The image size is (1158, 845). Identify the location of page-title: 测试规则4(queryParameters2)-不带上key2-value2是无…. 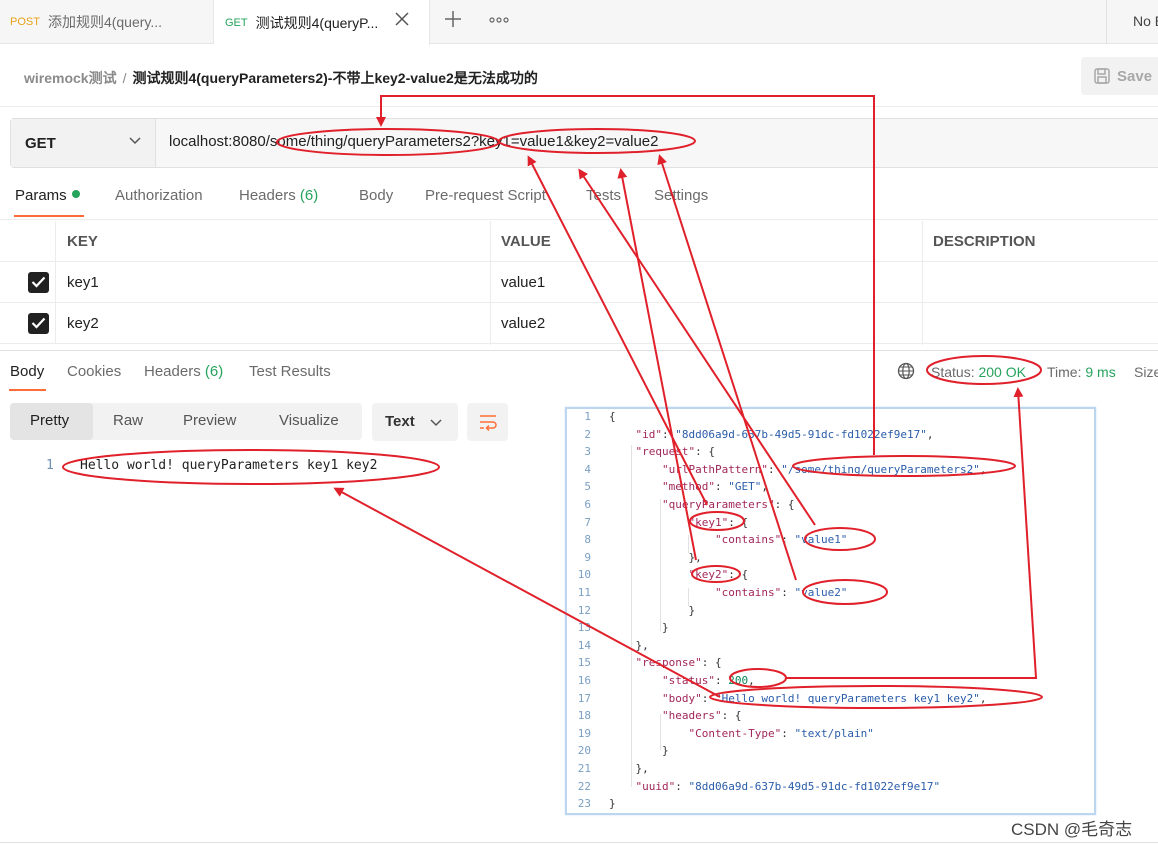
(334, 78).